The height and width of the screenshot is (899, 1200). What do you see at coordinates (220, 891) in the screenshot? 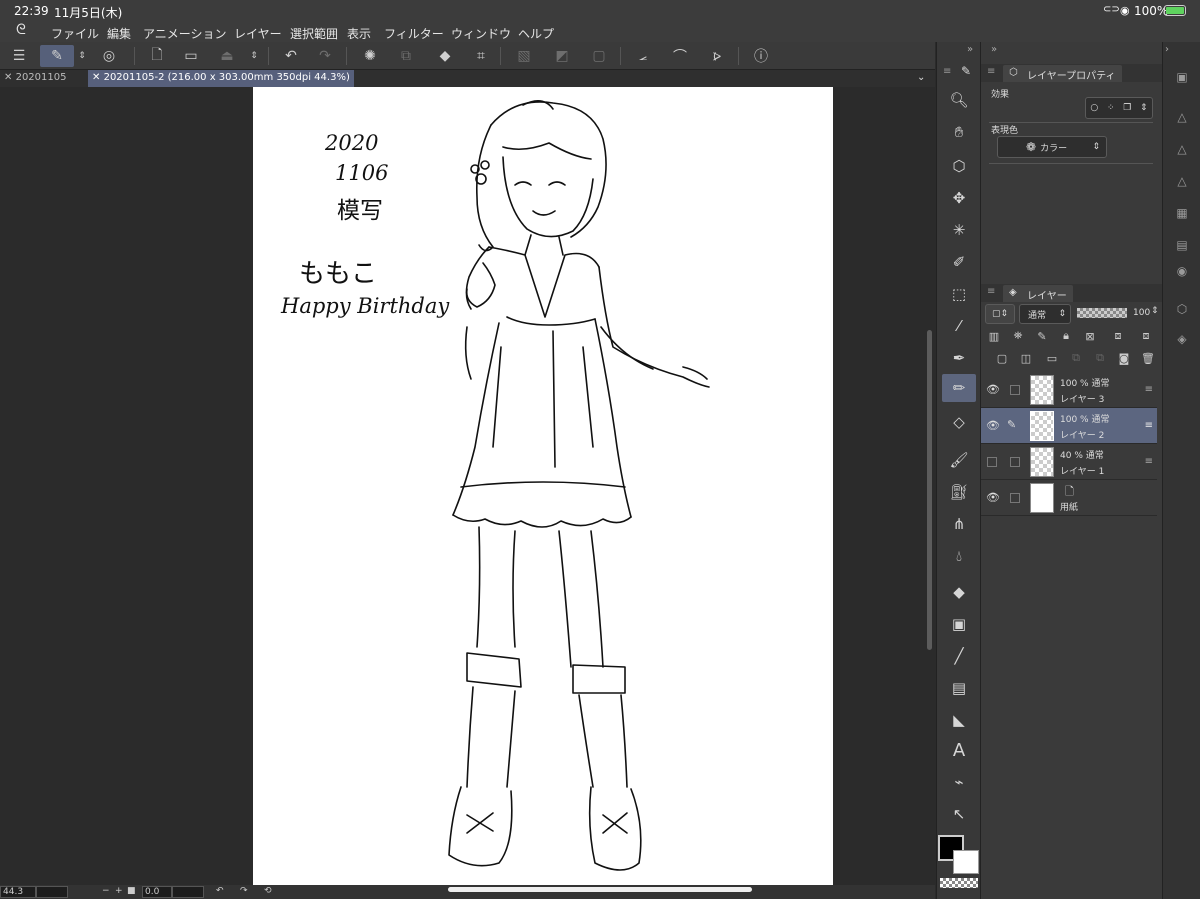
I see `rotate-left-icon: ↶` at bounding box center [220, 891].